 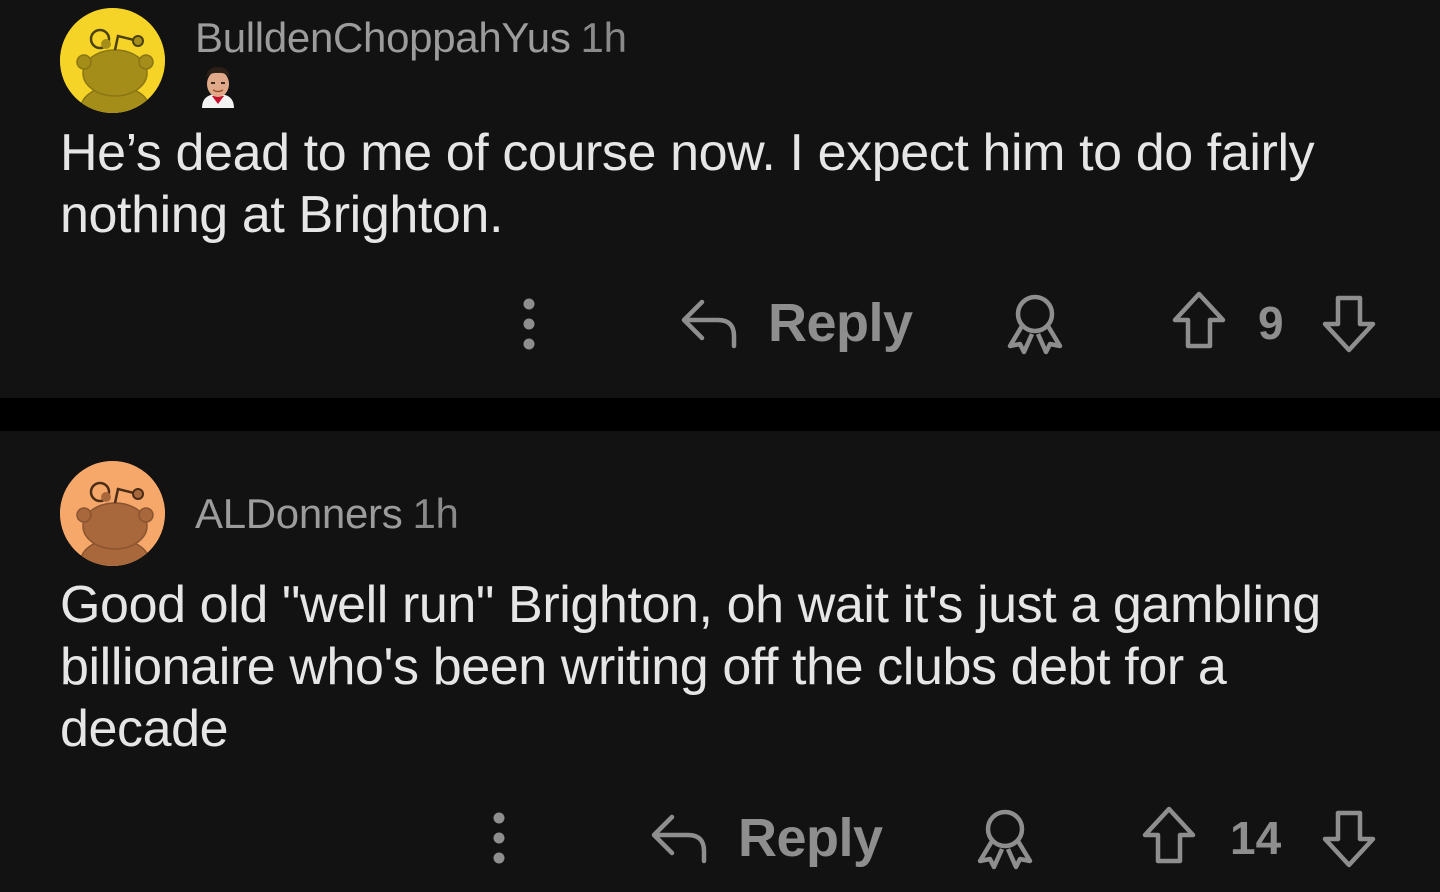 I want to click on vote-count: 14, so click(x=1256, y=838).